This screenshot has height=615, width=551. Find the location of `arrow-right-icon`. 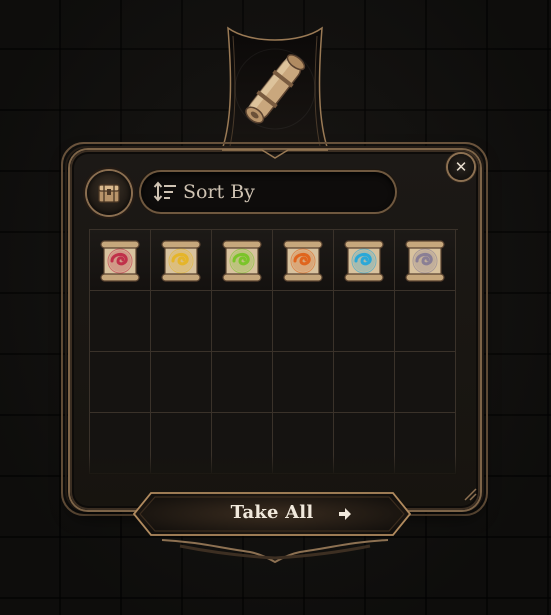

arrow-right-icon is located at coordinates (345, 514).